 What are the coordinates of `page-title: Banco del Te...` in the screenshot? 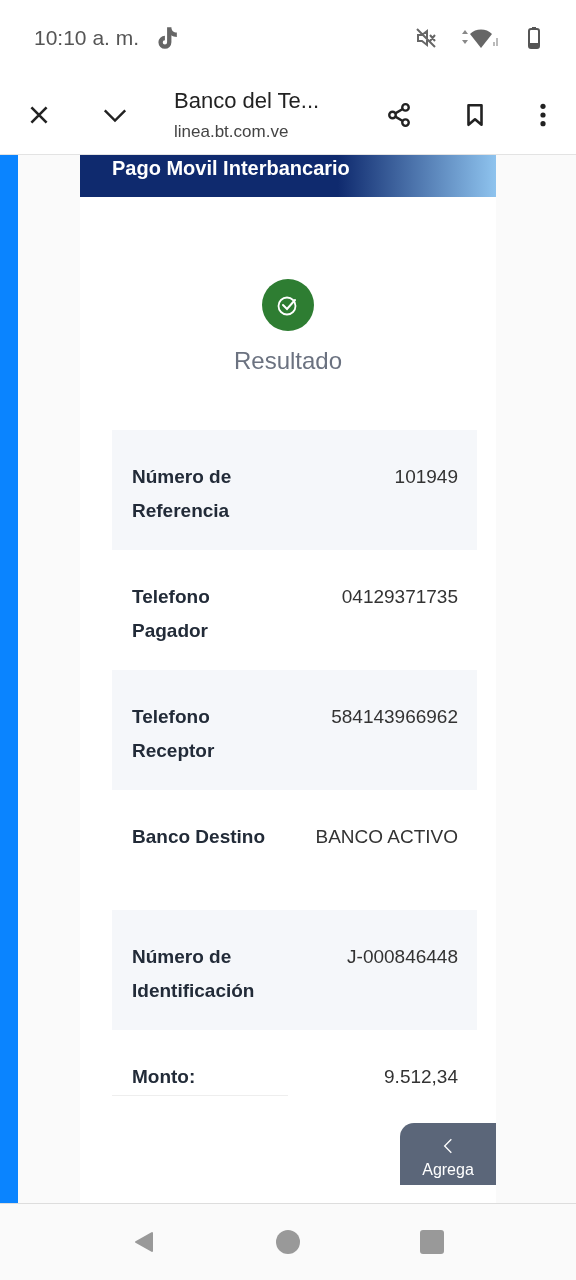 It's located at (247, 100).